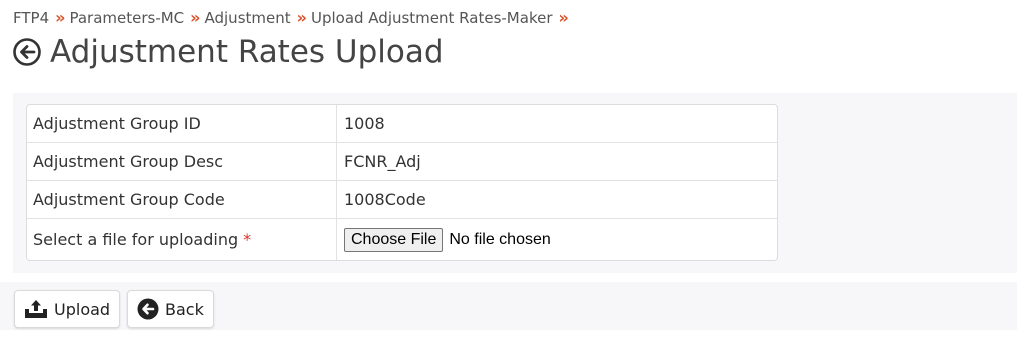  I want to click on table-row: Adjustment Group Code 1008Code, so click(402, 200).